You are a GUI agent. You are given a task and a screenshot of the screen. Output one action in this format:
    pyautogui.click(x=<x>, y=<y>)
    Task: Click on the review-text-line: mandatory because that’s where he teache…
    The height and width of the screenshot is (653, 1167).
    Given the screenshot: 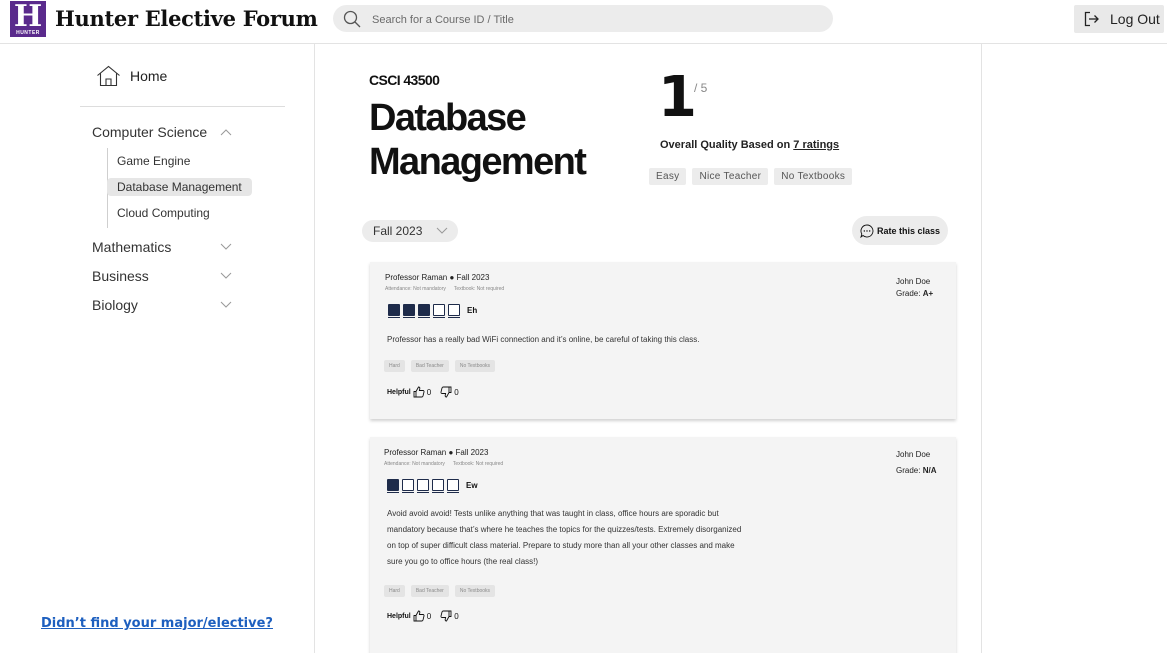 What is the action you would take?
    pyautogui.click(x=564, y=529)
    